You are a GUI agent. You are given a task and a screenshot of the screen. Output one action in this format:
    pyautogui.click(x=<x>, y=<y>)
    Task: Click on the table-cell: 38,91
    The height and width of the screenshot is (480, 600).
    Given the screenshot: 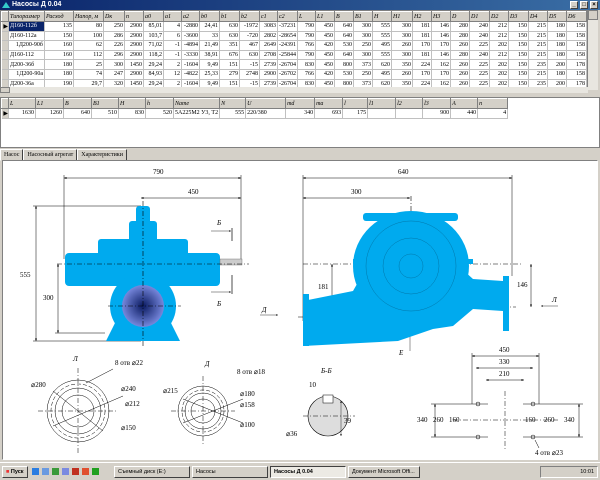 What is the action you would take?
    pyautogui.click(x=209, y=55)
    